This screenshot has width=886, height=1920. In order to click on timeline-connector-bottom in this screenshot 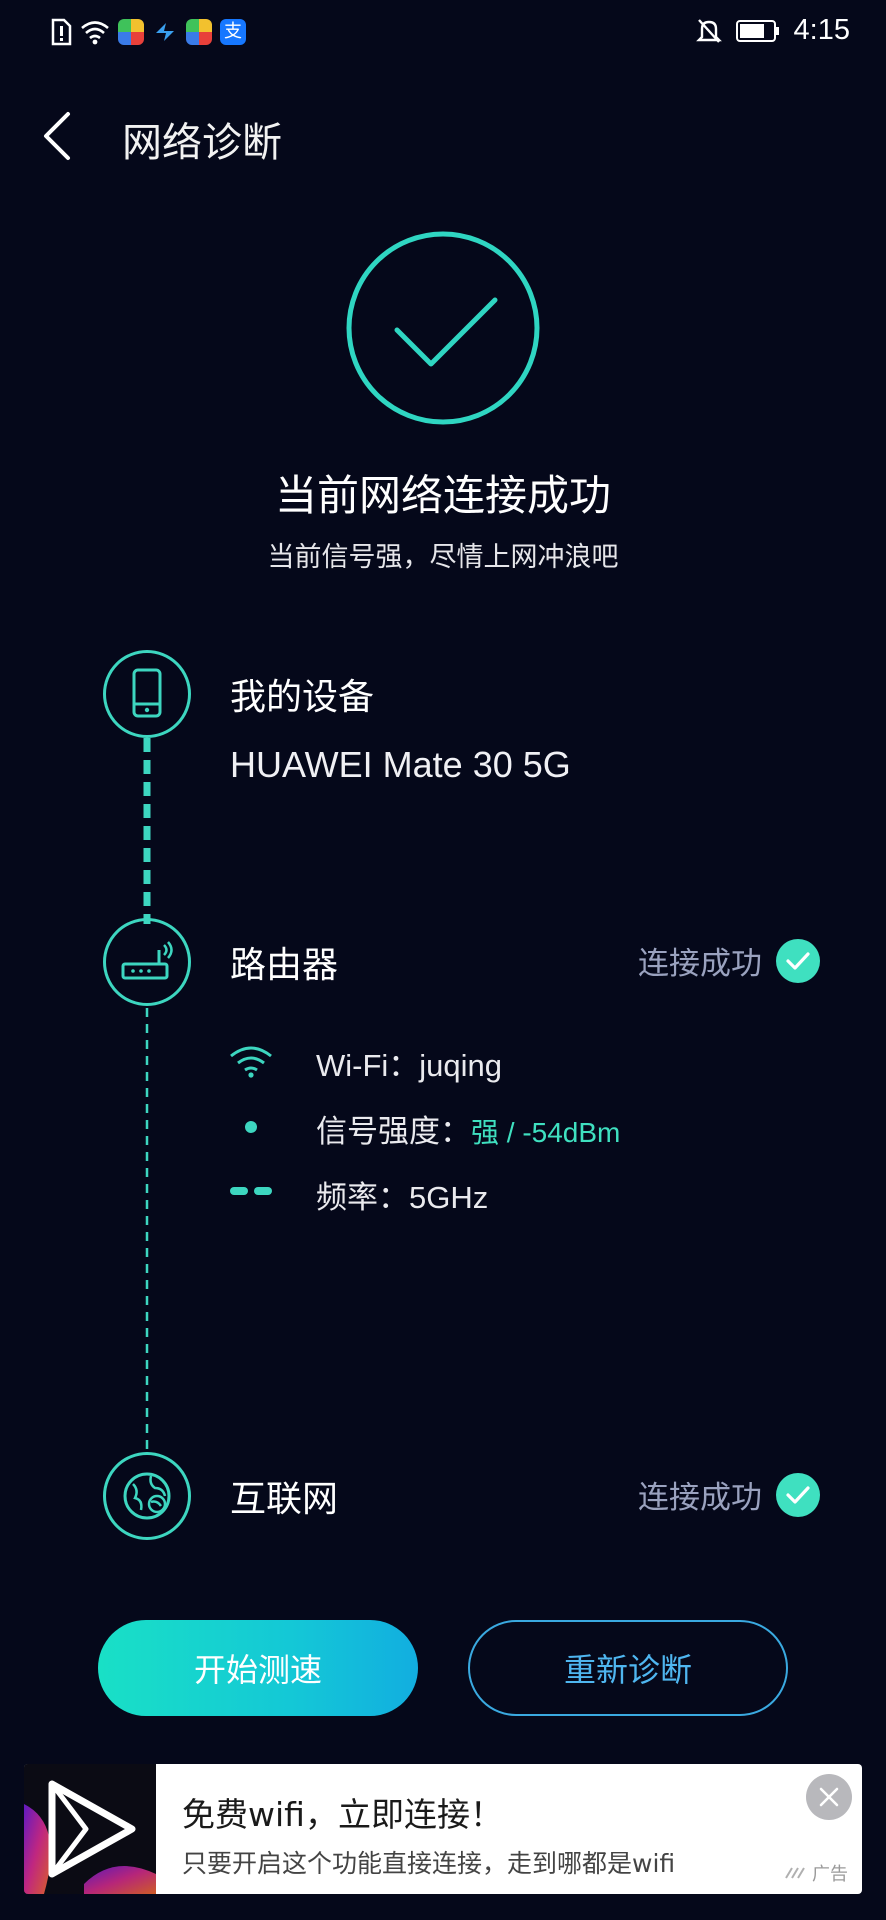, I will do `click(147, 1232)`.